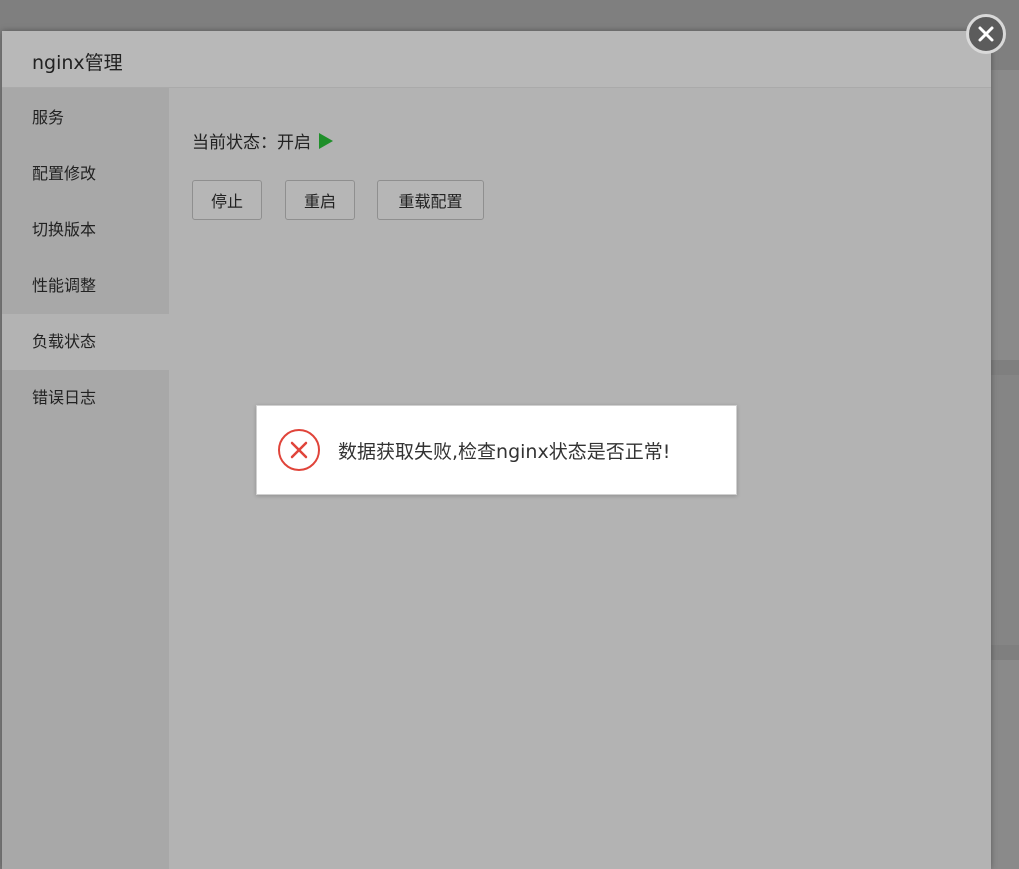 This screenshot has width=1019, height=869. What do you see at coordinates (85, 478) in the screenshot?
I see `sidebar: 服务 配置修改 切换版本 性能调整 负载状态 错误日志` at bounding box center [85, 478].